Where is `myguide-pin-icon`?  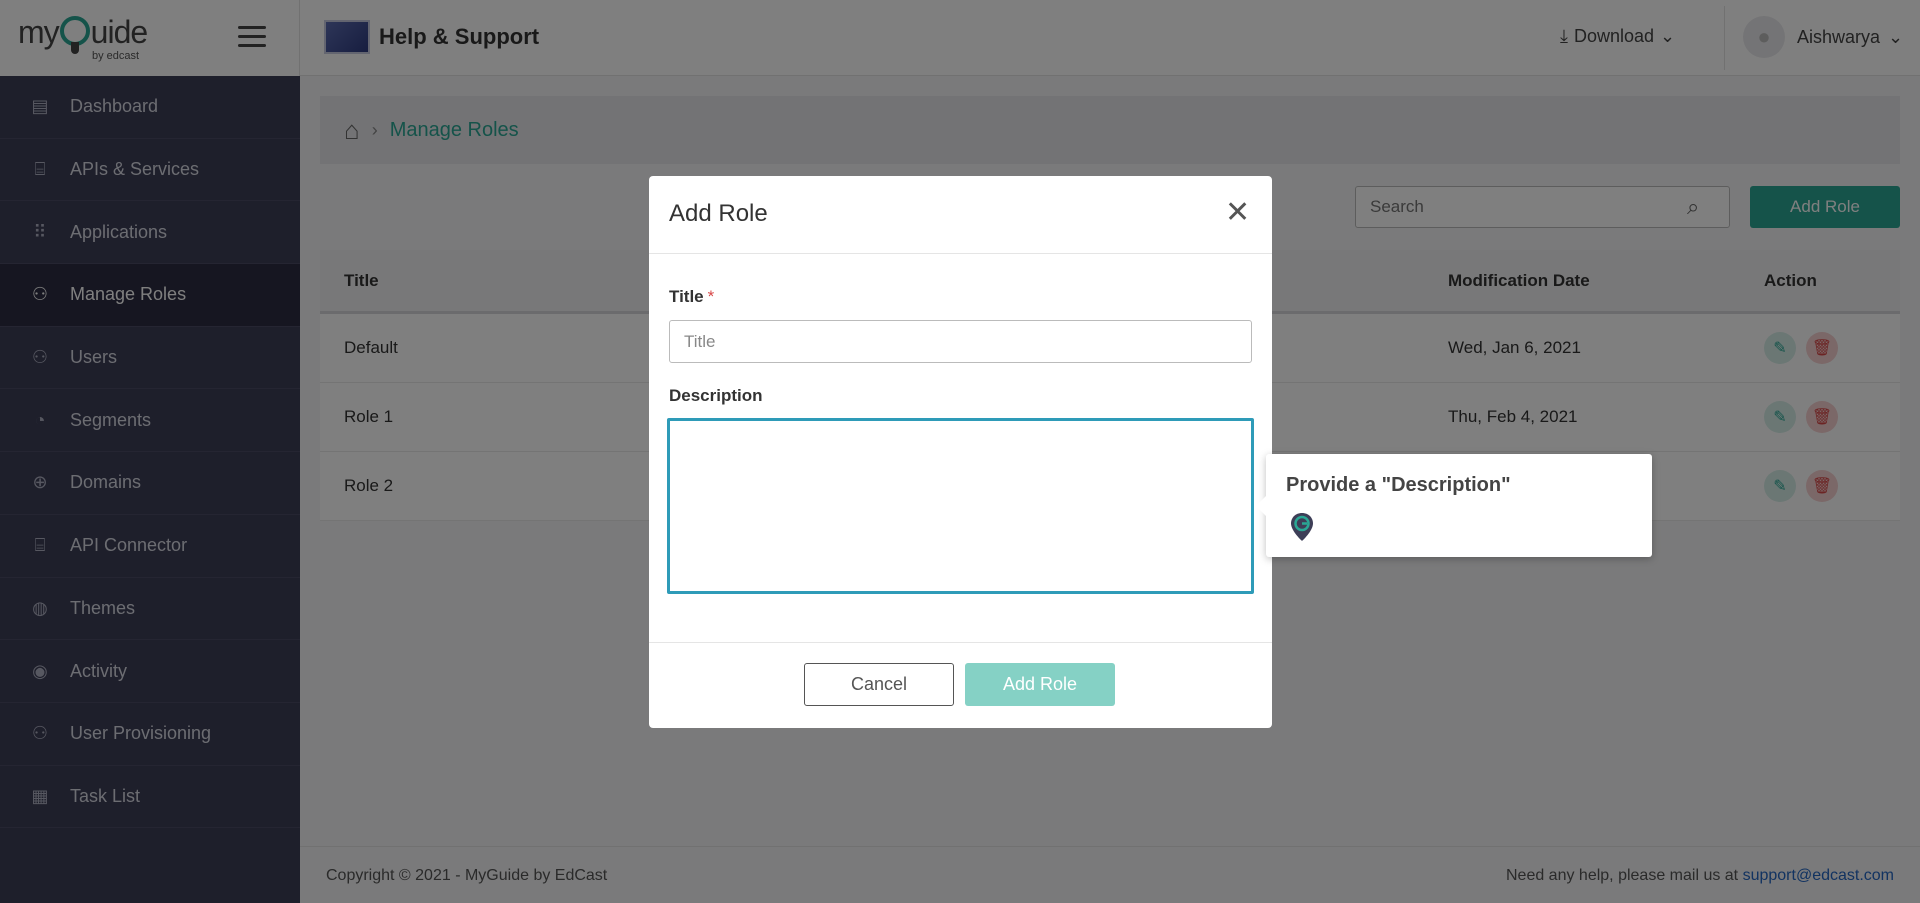 myguide-pin-icon is located at coordinates (1302, 527).